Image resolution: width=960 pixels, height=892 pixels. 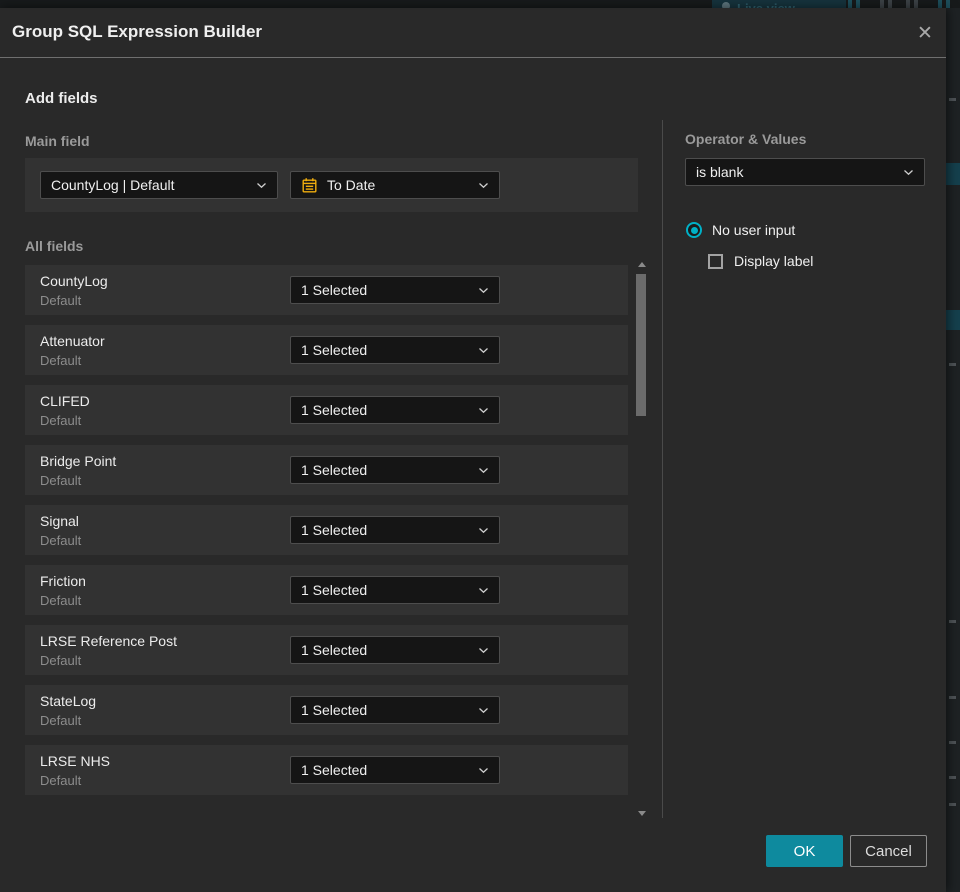 I want to click on operator-select-value: is blank, so click(x=720, y=172).